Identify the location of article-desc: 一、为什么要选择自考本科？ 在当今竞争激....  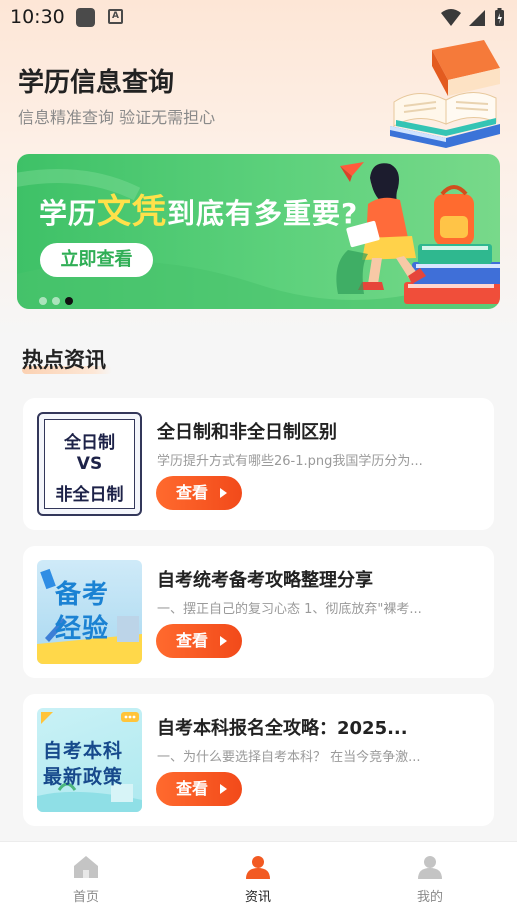
(289, 757).